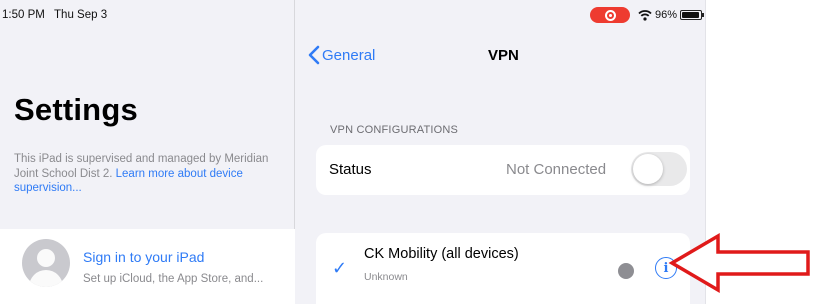 Image resolution: width=814 pixels, height=304 pixels. What do you see at coordinates (76, 109) in the screenshot?
I see `page-title: Settings` at bounding box center [76, 109].